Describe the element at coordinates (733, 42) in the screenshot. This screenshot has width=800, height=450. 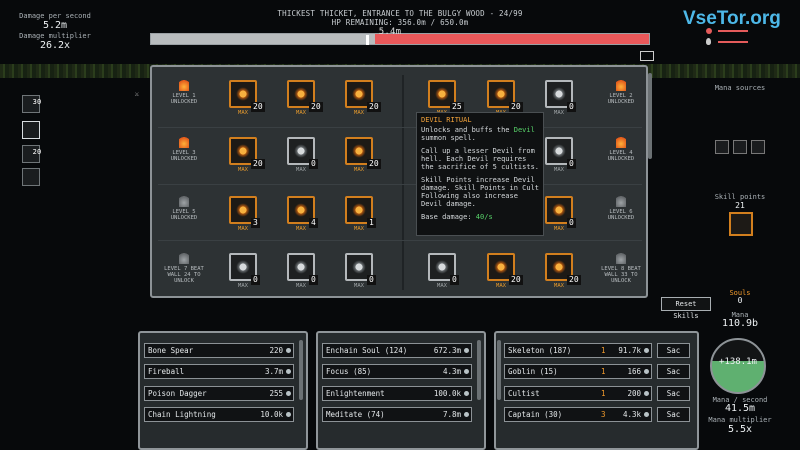
I see `player-mana-line` at that location.